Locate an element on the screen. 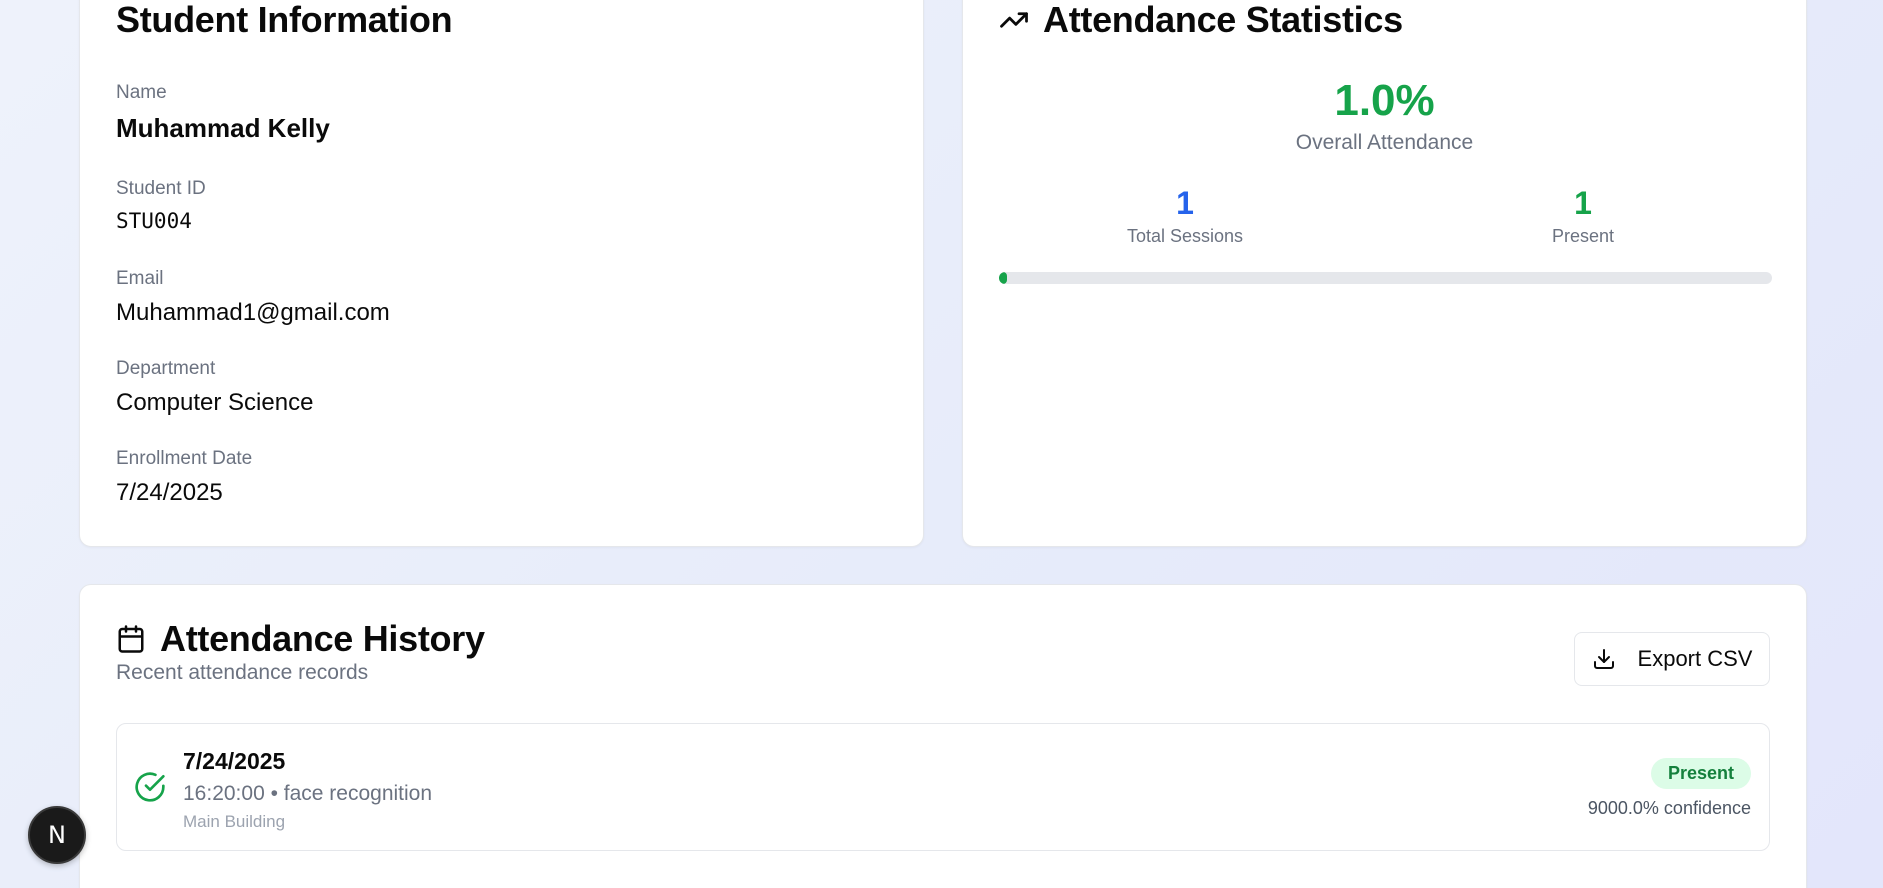 This screenshot has height=888, width=1883. email-label: Email is located at coordinates (140, 278).